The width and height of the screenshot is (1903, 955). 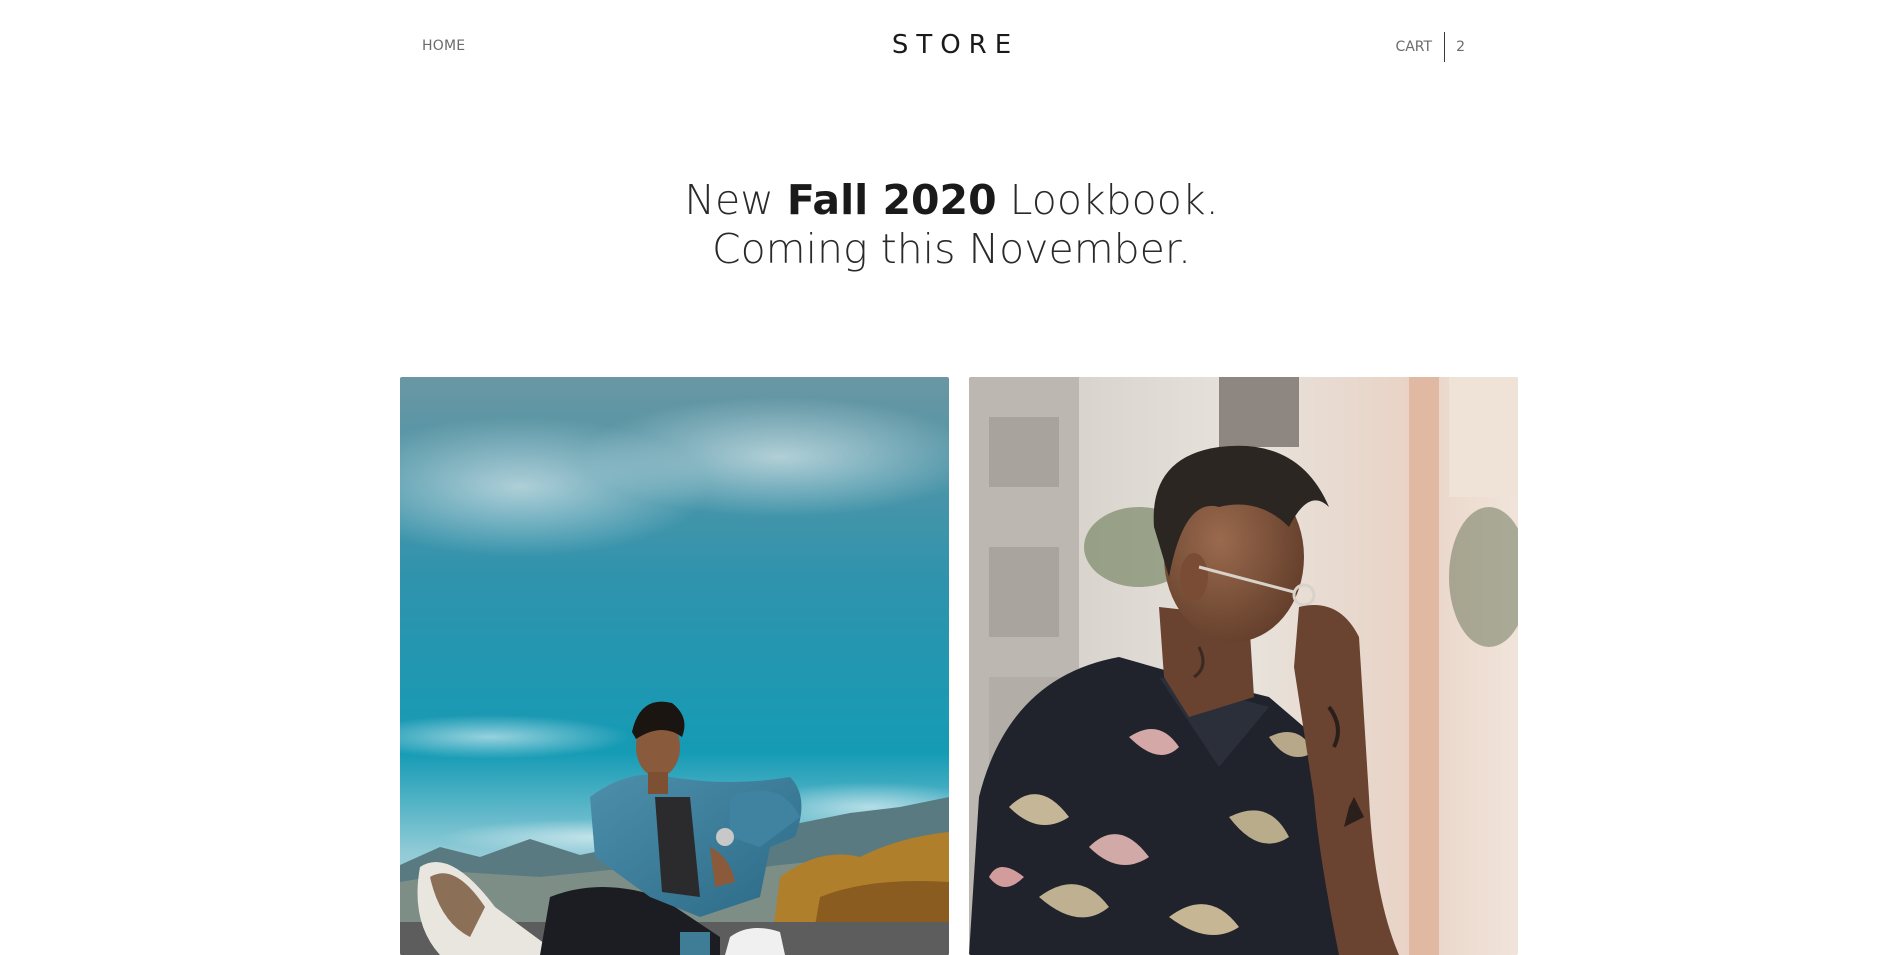 I want to click on cart-button: CART 2, so click(x=1430, y=47).